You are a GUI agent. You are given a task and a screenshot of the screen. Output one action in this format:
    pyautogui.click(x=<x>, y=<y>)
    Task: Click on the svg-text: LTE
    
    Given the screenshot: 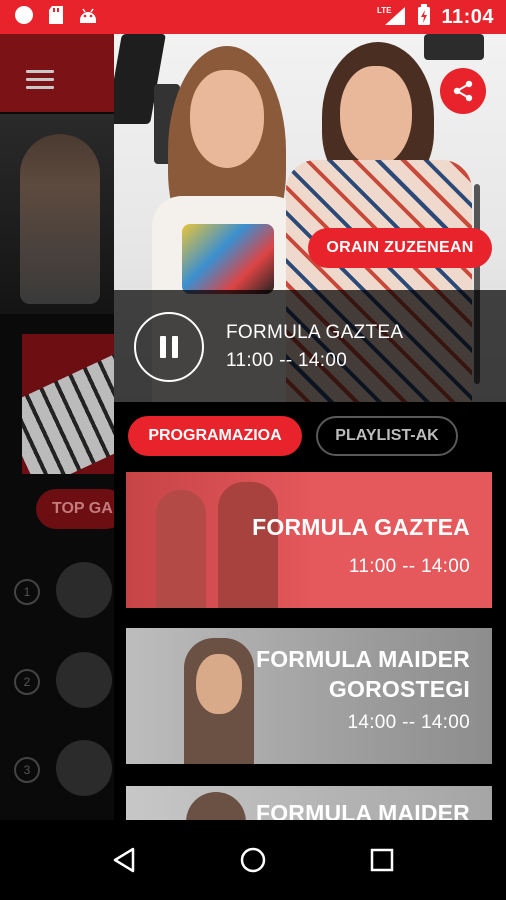 What is the action you would take?
    pyautogui.click(x=384, y=10)
    